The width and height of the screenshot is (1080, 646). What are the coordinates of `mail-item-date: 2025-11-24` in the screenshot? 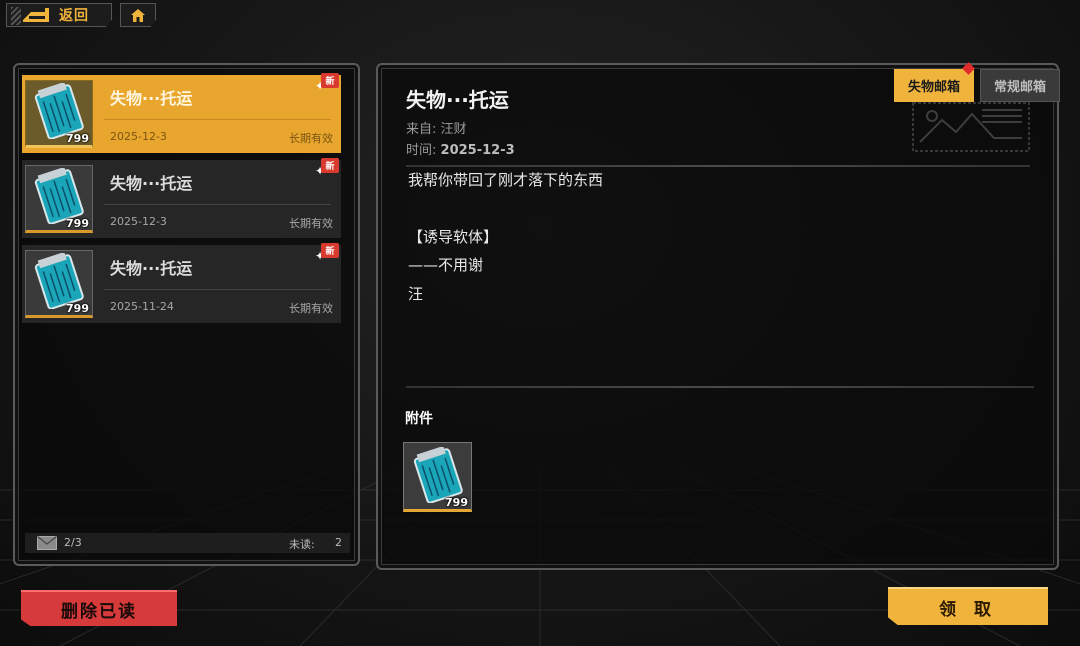 It's located at (142, 306).